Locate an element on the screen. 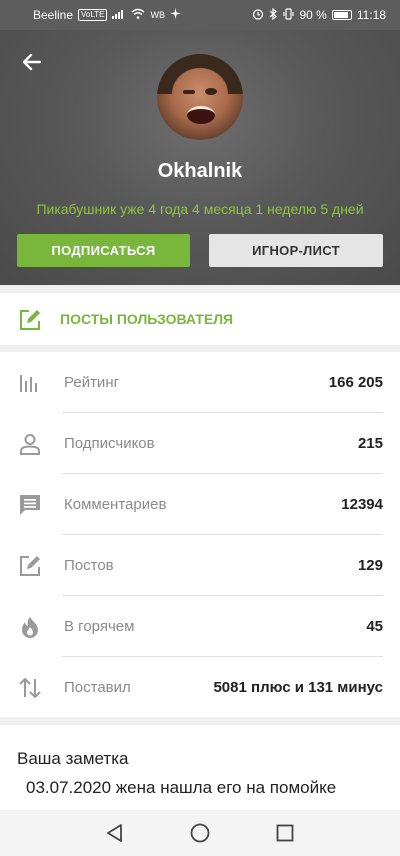  battery-icon is located at coordinates (341, 15).